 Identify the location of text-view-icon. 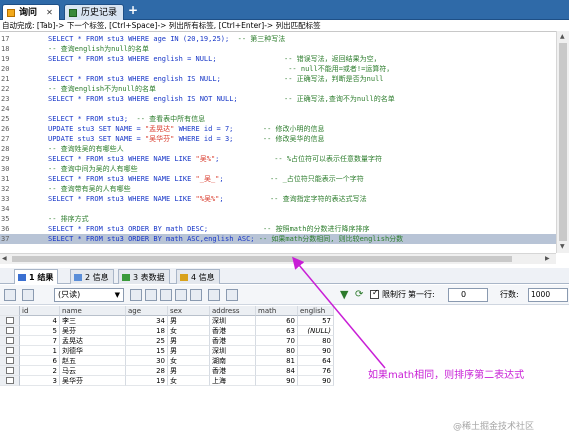
(214, 295).